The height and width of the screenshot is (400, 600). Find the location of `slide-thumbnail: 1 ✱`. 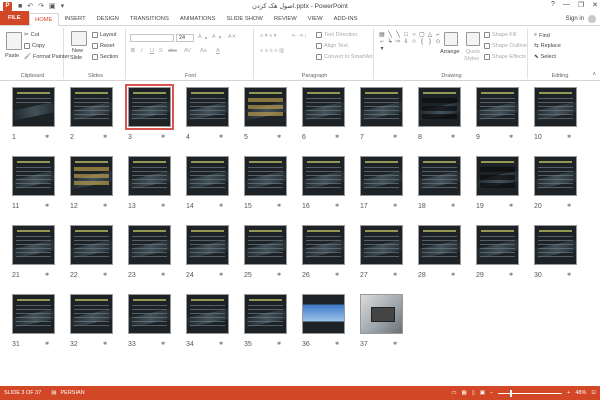

slide-thumbnail: 1 ✱ is located at coordinates (34, 115).